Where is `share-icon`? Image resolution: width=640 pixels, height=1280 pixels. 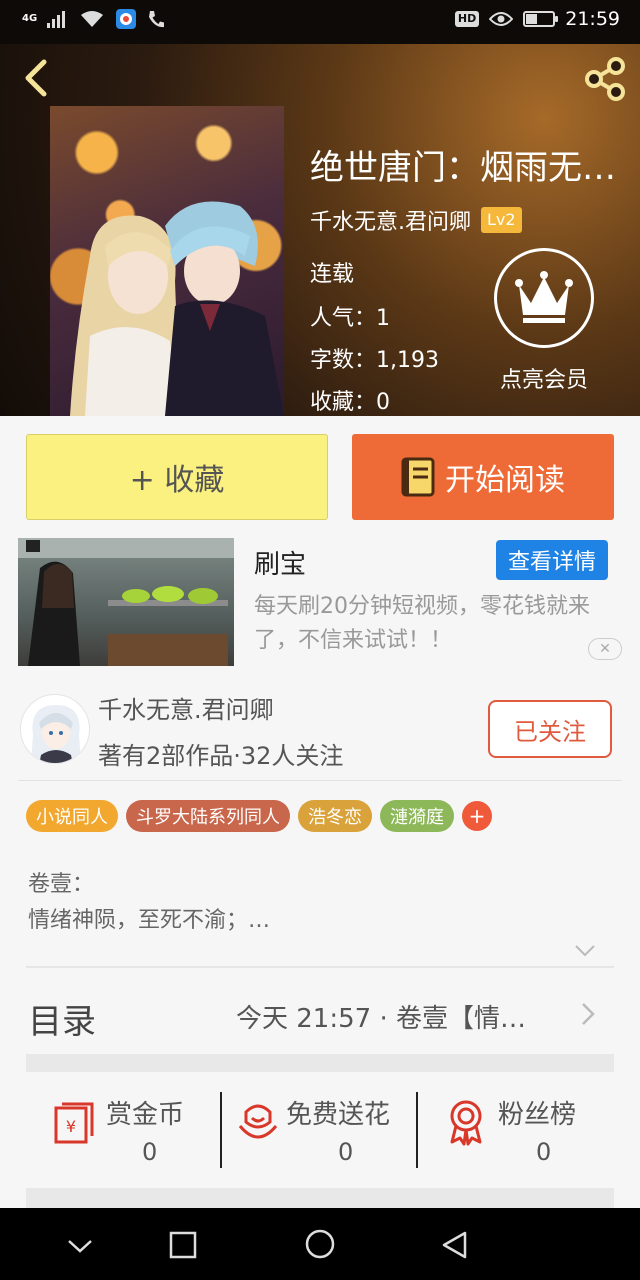
share-icon is located at coordinates (605, 79).